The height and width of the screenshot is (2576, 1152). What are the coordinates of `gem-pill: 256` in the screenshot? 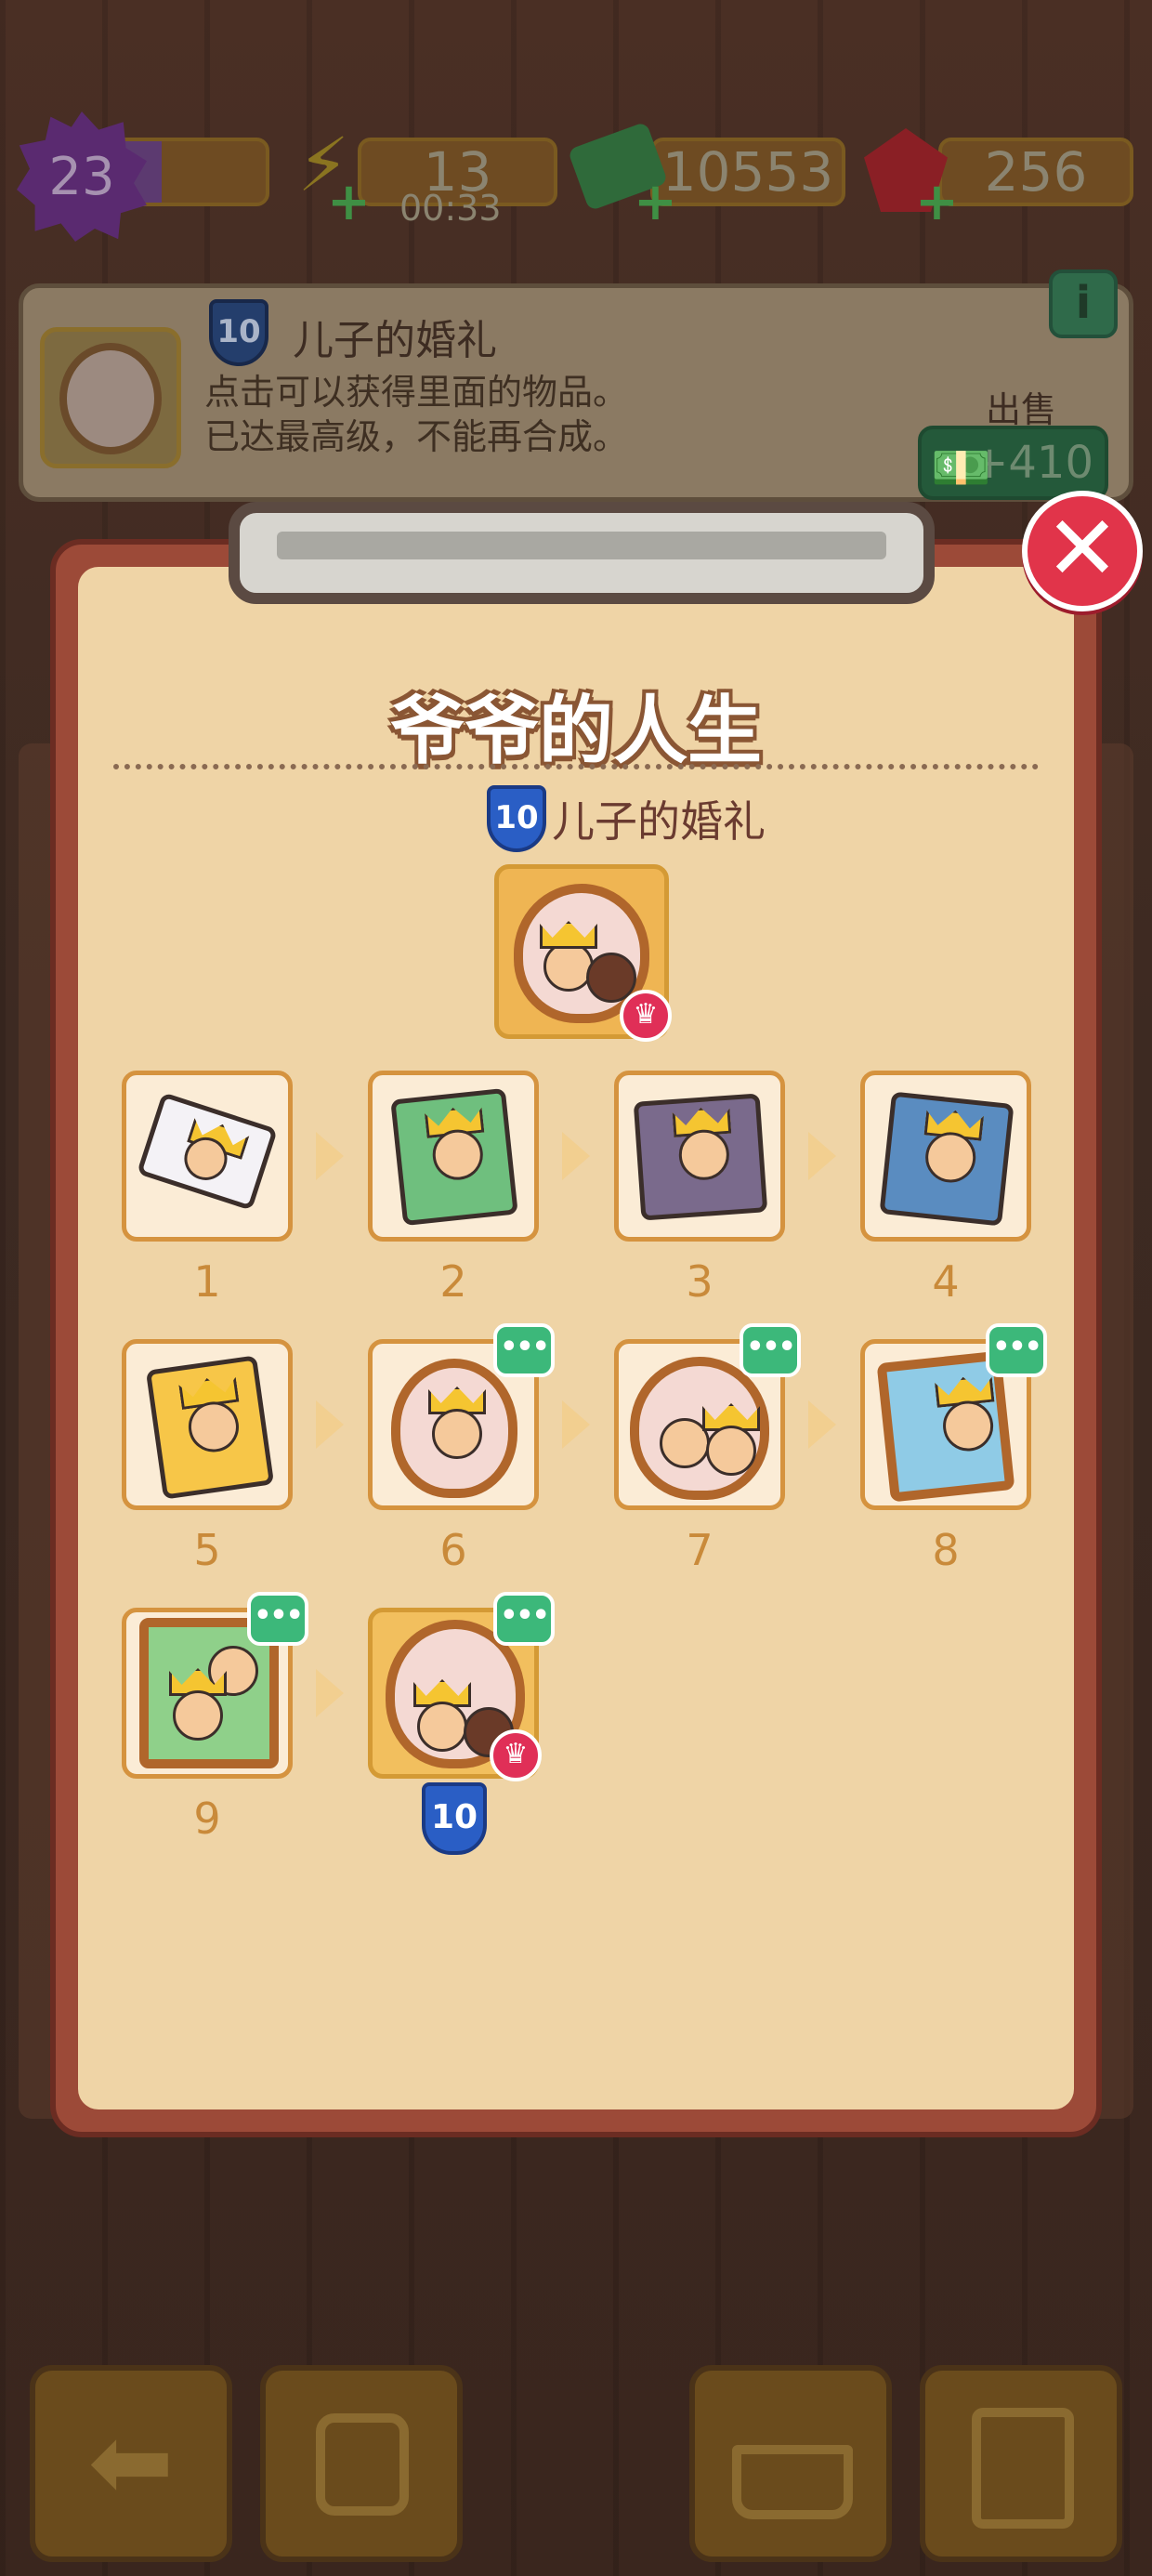 It's located at (1035, 172).